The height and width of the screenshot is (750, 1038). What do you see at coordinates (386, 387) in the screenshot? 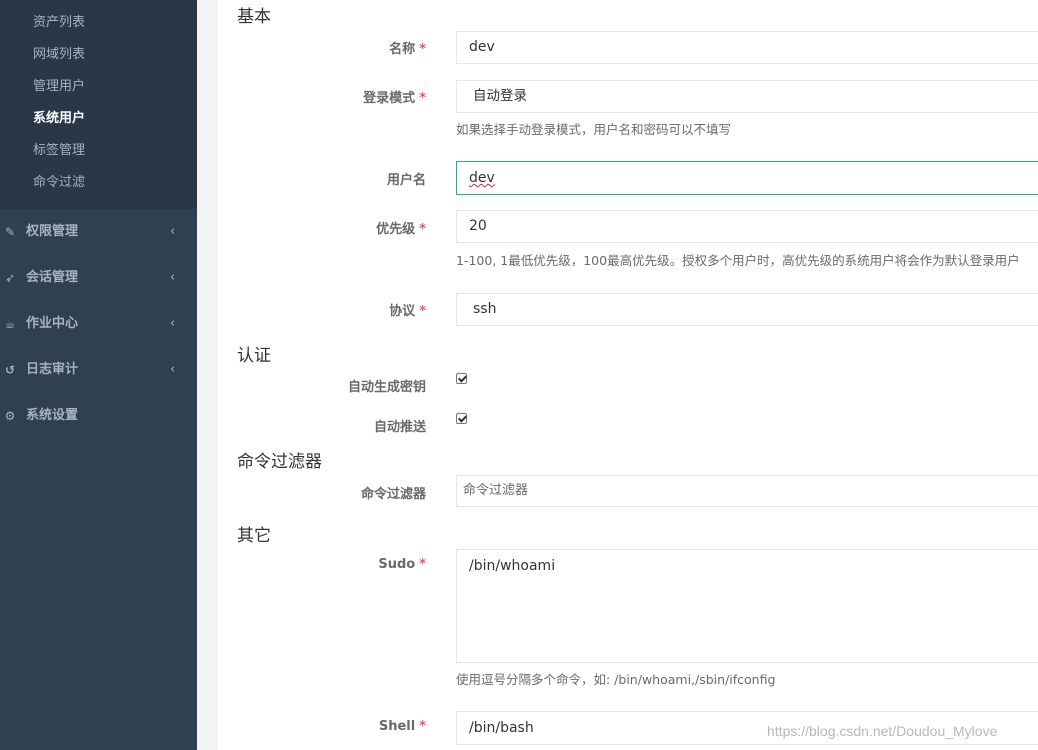
I see `auto-generate-key-label: 自动生成密钥` at bounding box center [386, 387].